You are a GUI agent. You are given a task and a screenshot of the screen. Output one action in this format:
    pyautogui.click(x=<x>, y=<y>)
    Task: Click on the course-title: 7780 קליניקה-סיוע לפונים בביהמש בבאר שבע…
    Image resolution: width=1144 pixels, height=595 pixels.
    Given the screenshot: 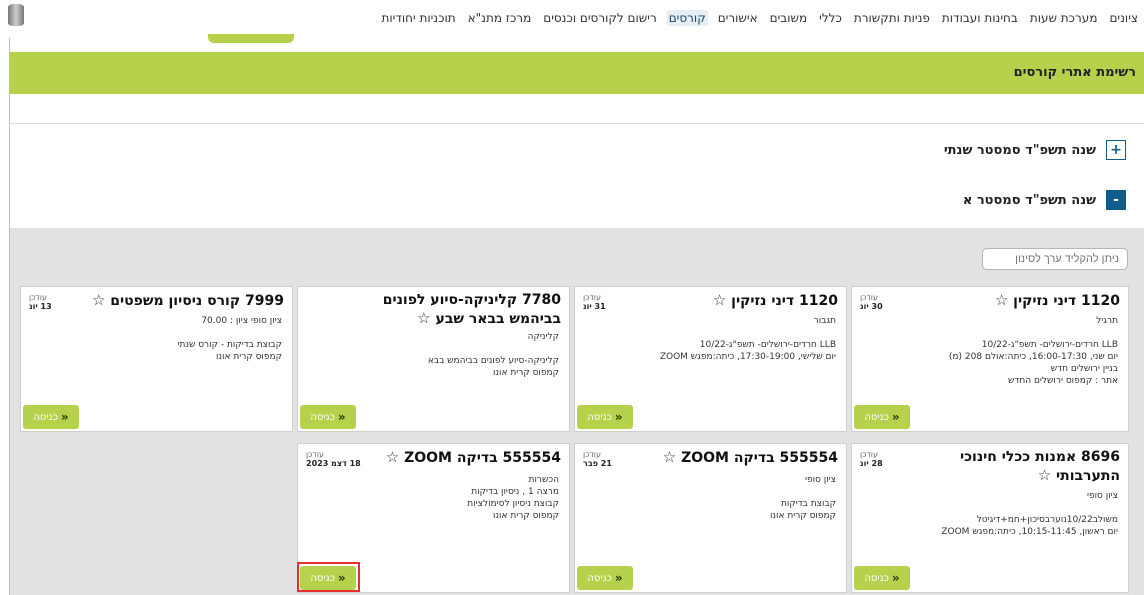 What is the action you would take?
    pyautogui.click(x=466, y=309)
    